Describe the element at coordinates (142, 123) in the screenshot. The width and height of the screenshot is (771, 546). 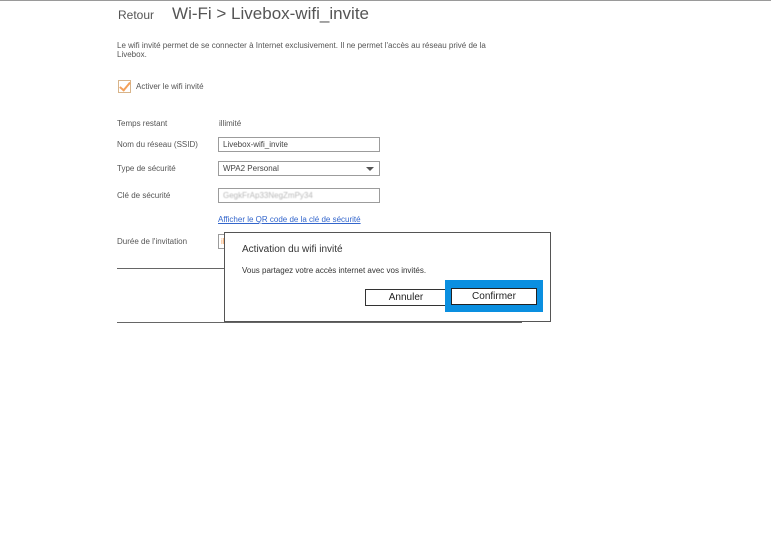
I see `time-left-label: Temps restant` at that location.